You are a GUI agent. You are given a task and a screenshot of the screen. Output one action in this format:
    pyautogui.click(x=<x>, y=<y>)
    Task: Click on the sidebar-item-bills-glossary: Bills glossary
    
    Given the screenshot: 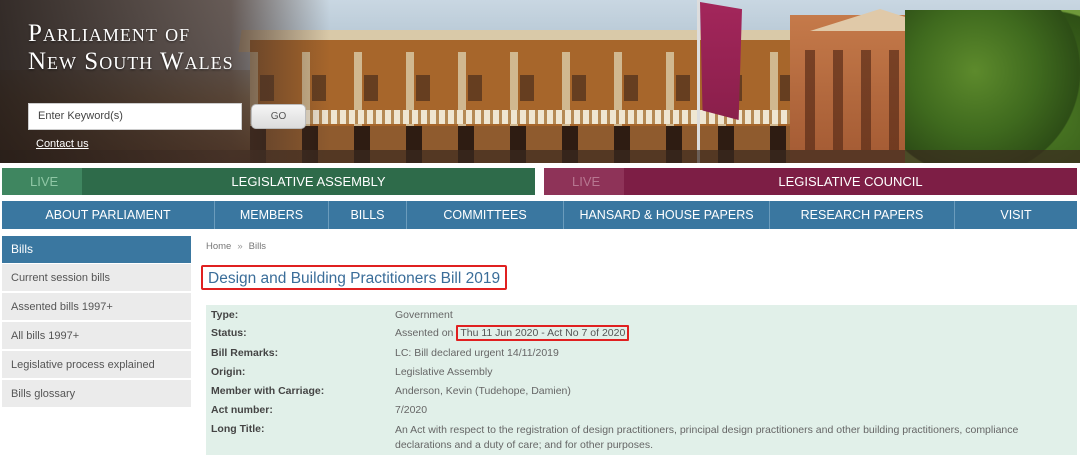 What is the action you would take?
    pyautogui.click(x=96, y=394)
    